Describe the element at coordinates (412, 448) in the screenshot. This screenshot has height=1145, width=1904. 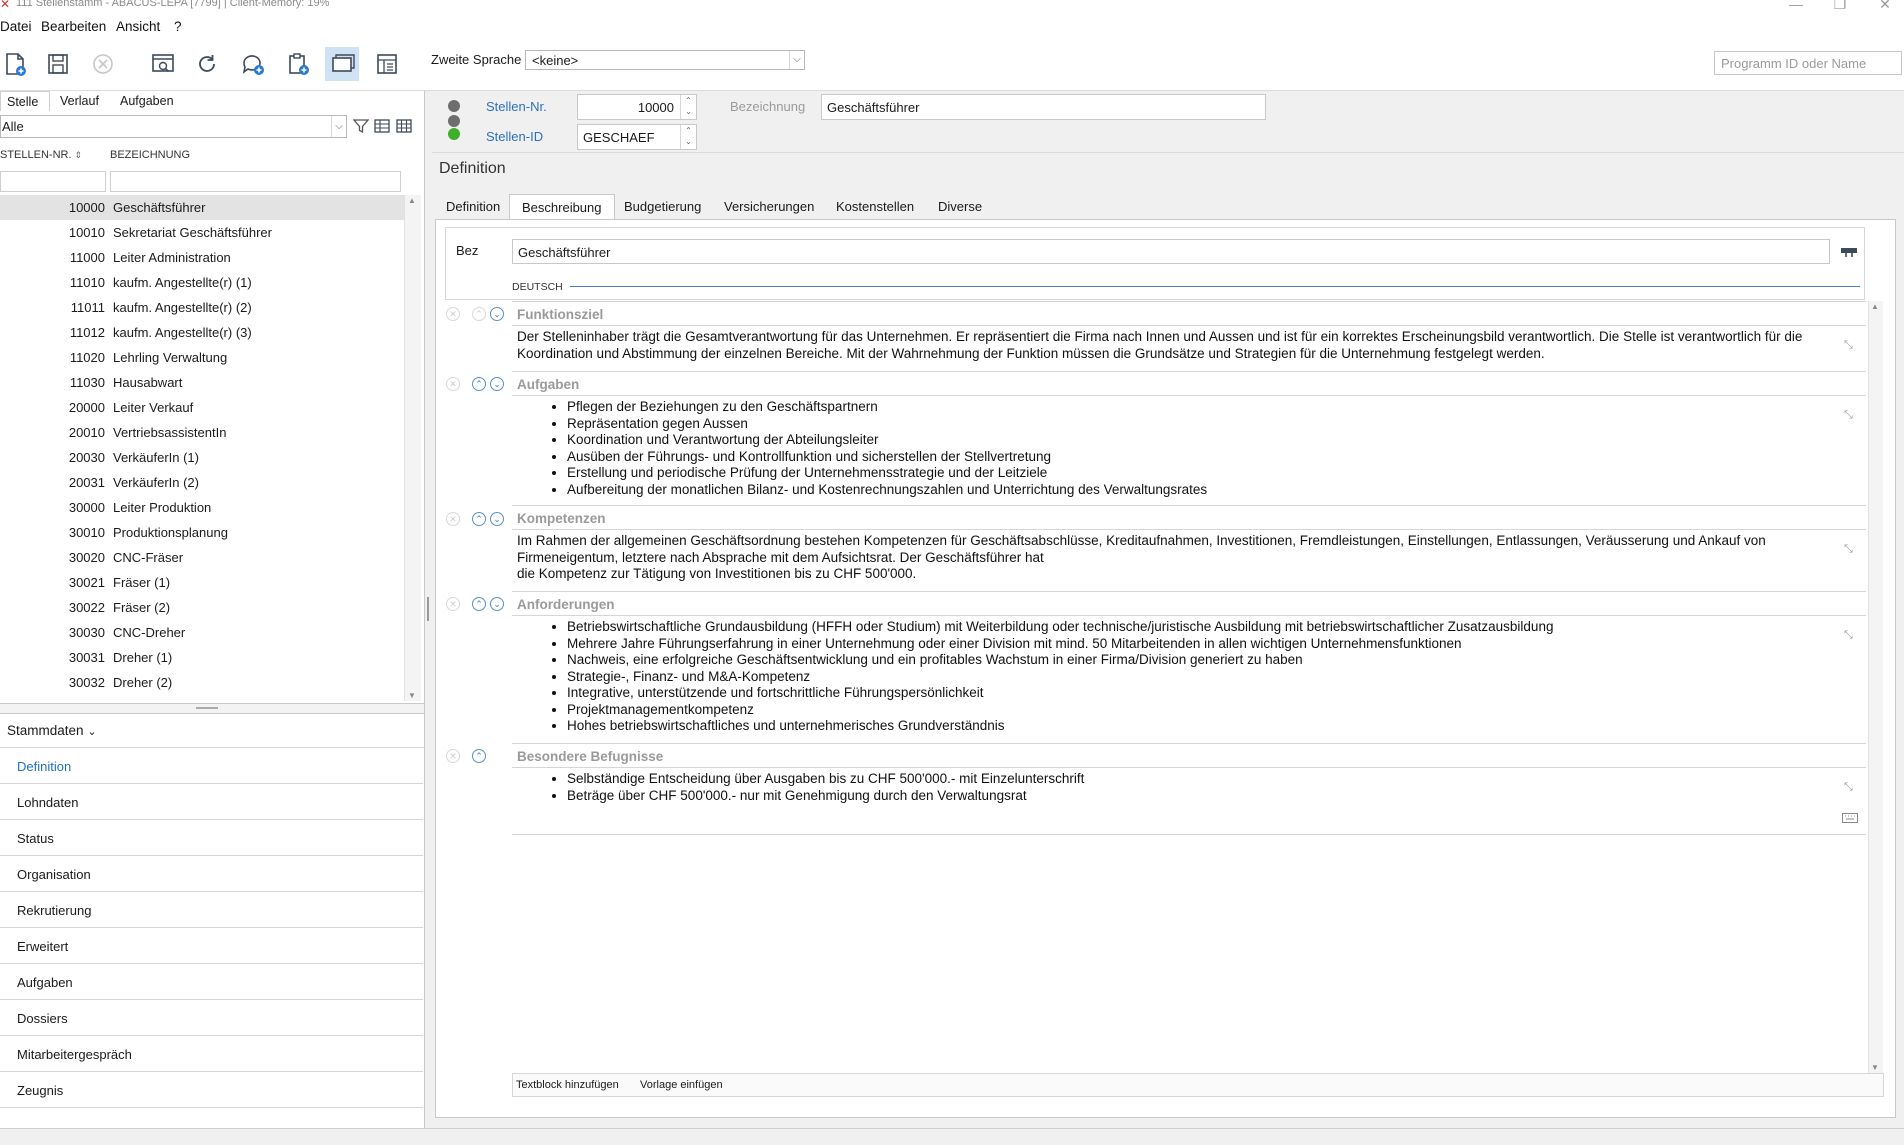
I see `list-scrollbar: ▲ ▼` at that location.